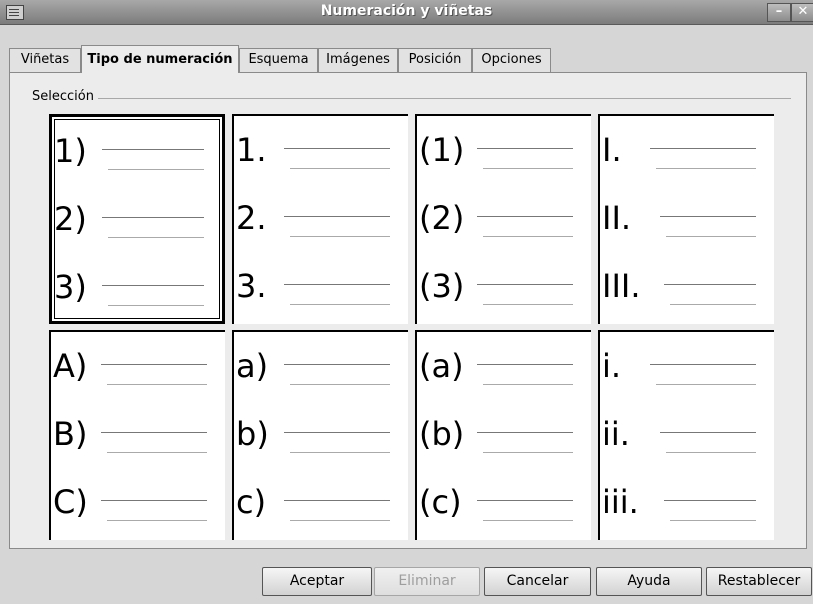  I want to click on minimize-button: –, so click(779, 12).